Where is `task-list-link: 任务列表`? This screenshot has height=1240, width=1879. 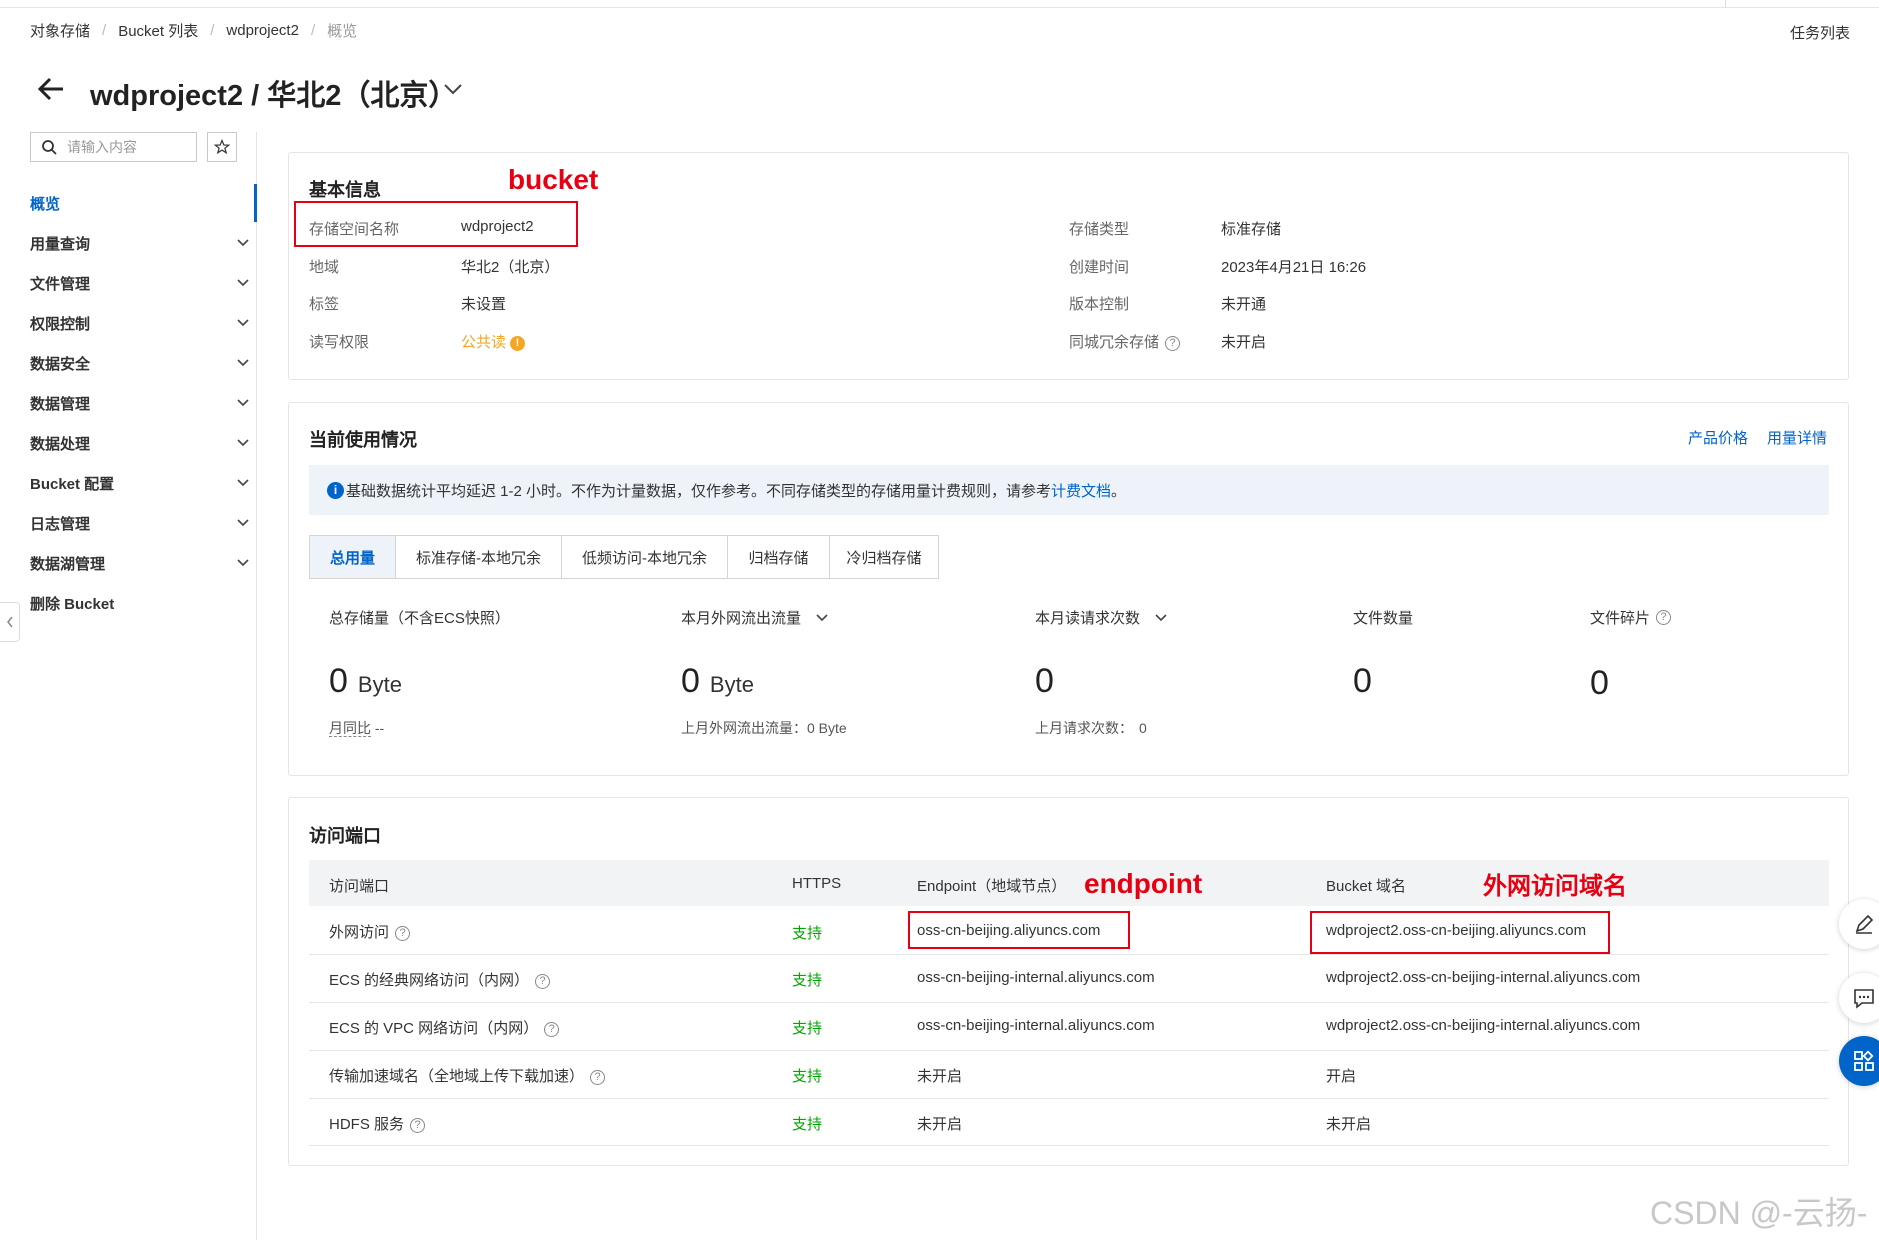
task-list-link: 任务列表 is located at coordinates (1820, 32).